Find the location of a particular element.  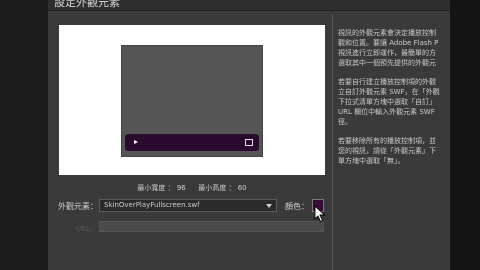

window-edge is located at coordinates (465, 135).